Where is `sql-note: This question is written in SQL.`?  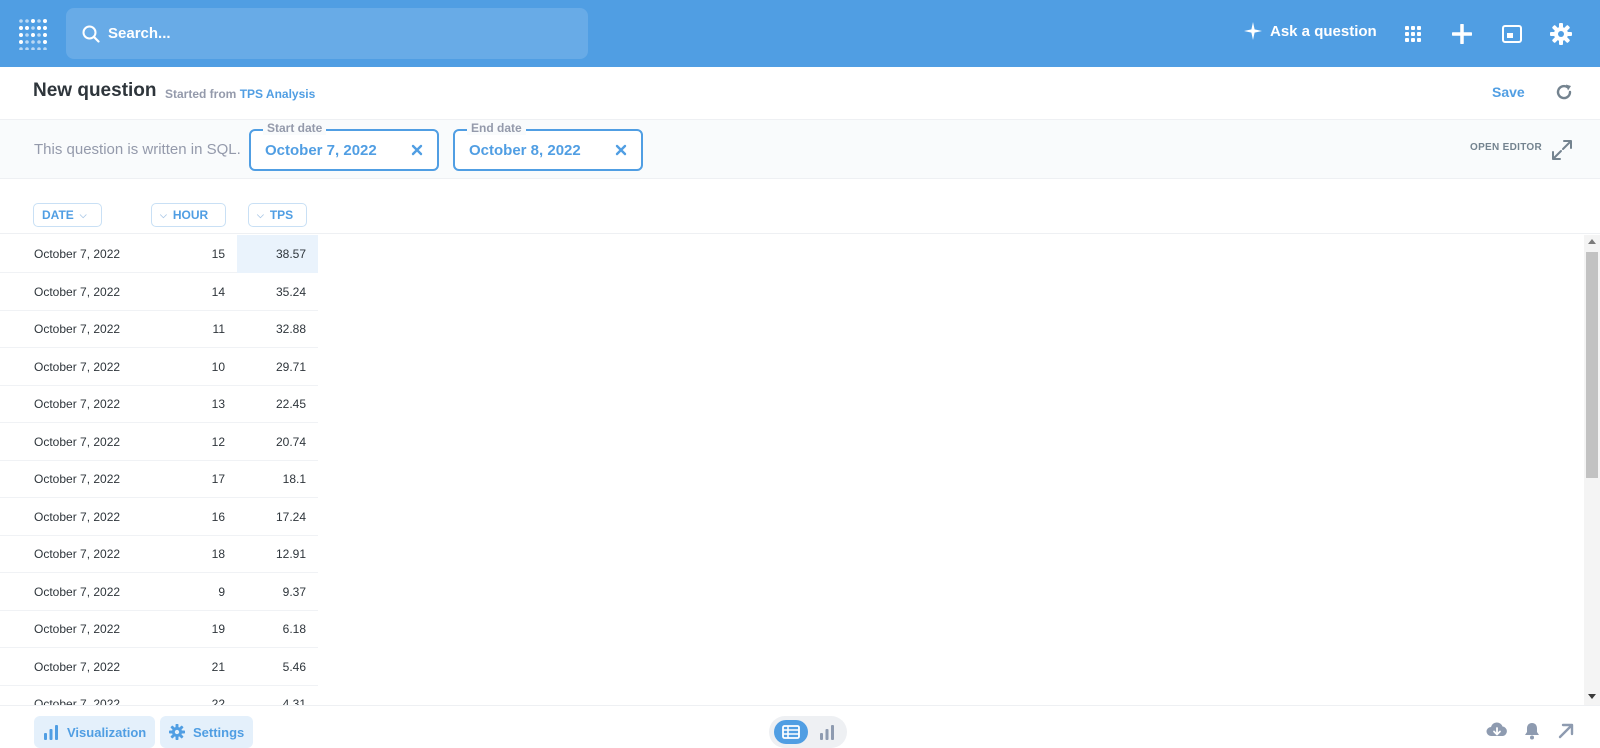 sql-note: This question is written in SQL. is located at coordinates (137, 149).